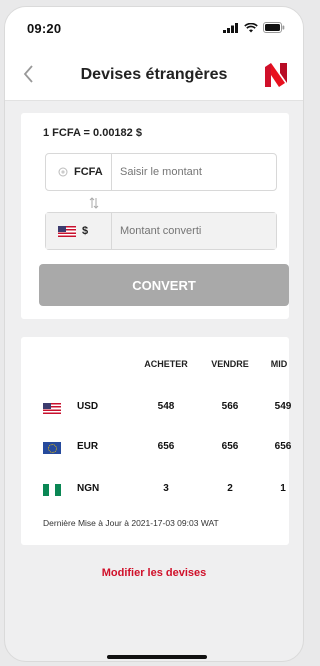 This screenshot has width=320, height=666. What do you see at coordinates (166, 364) in the screenshot?
I see `column-header-buy: ACHETER` at bounding box center [166, 364].